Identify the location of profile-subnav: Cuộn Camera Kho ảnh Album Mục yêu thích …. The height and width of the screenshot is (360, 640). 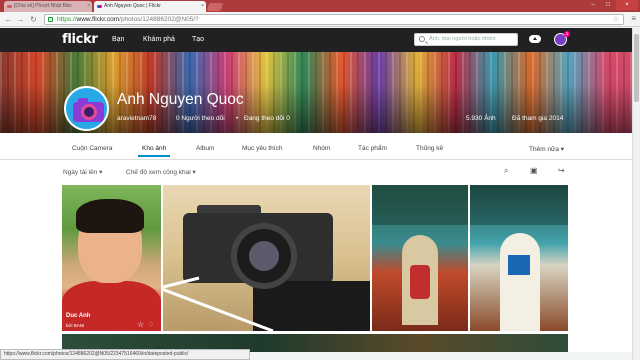
(316, 146).